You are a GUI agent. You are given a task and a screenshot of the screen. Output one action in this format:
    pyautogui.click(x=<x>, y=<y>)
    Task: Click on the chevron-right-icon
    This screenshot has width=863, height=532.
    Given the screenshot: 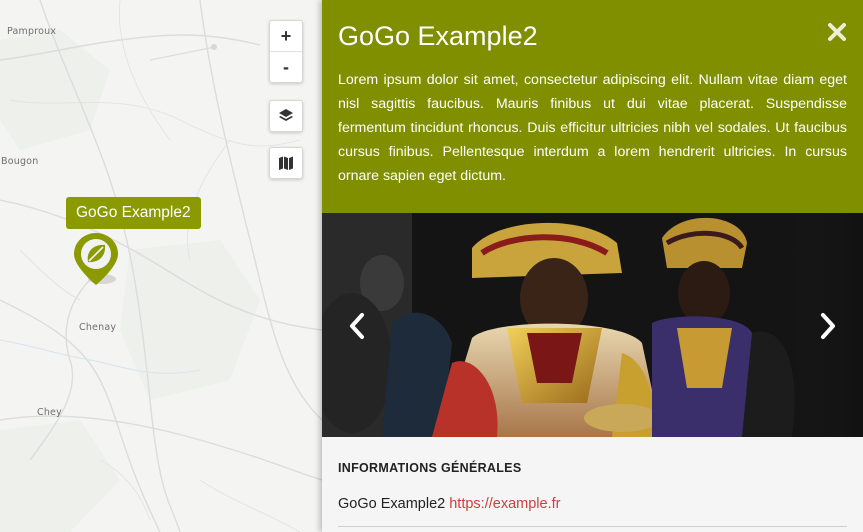 What is the action you would take?
    pyautogui.click(x=828, y=326)
    